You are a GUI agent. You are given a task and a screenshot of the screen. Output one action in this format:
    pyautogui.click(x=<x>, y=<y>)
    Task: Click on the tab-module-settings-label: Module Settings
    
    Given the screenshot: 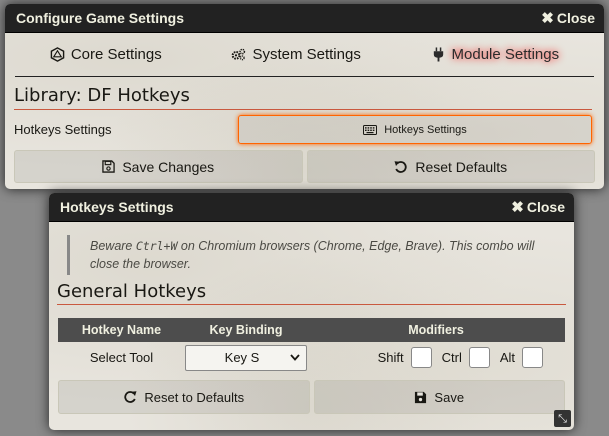 What is the action you would take?
    pyautogui.click(x=505, y=54)
    